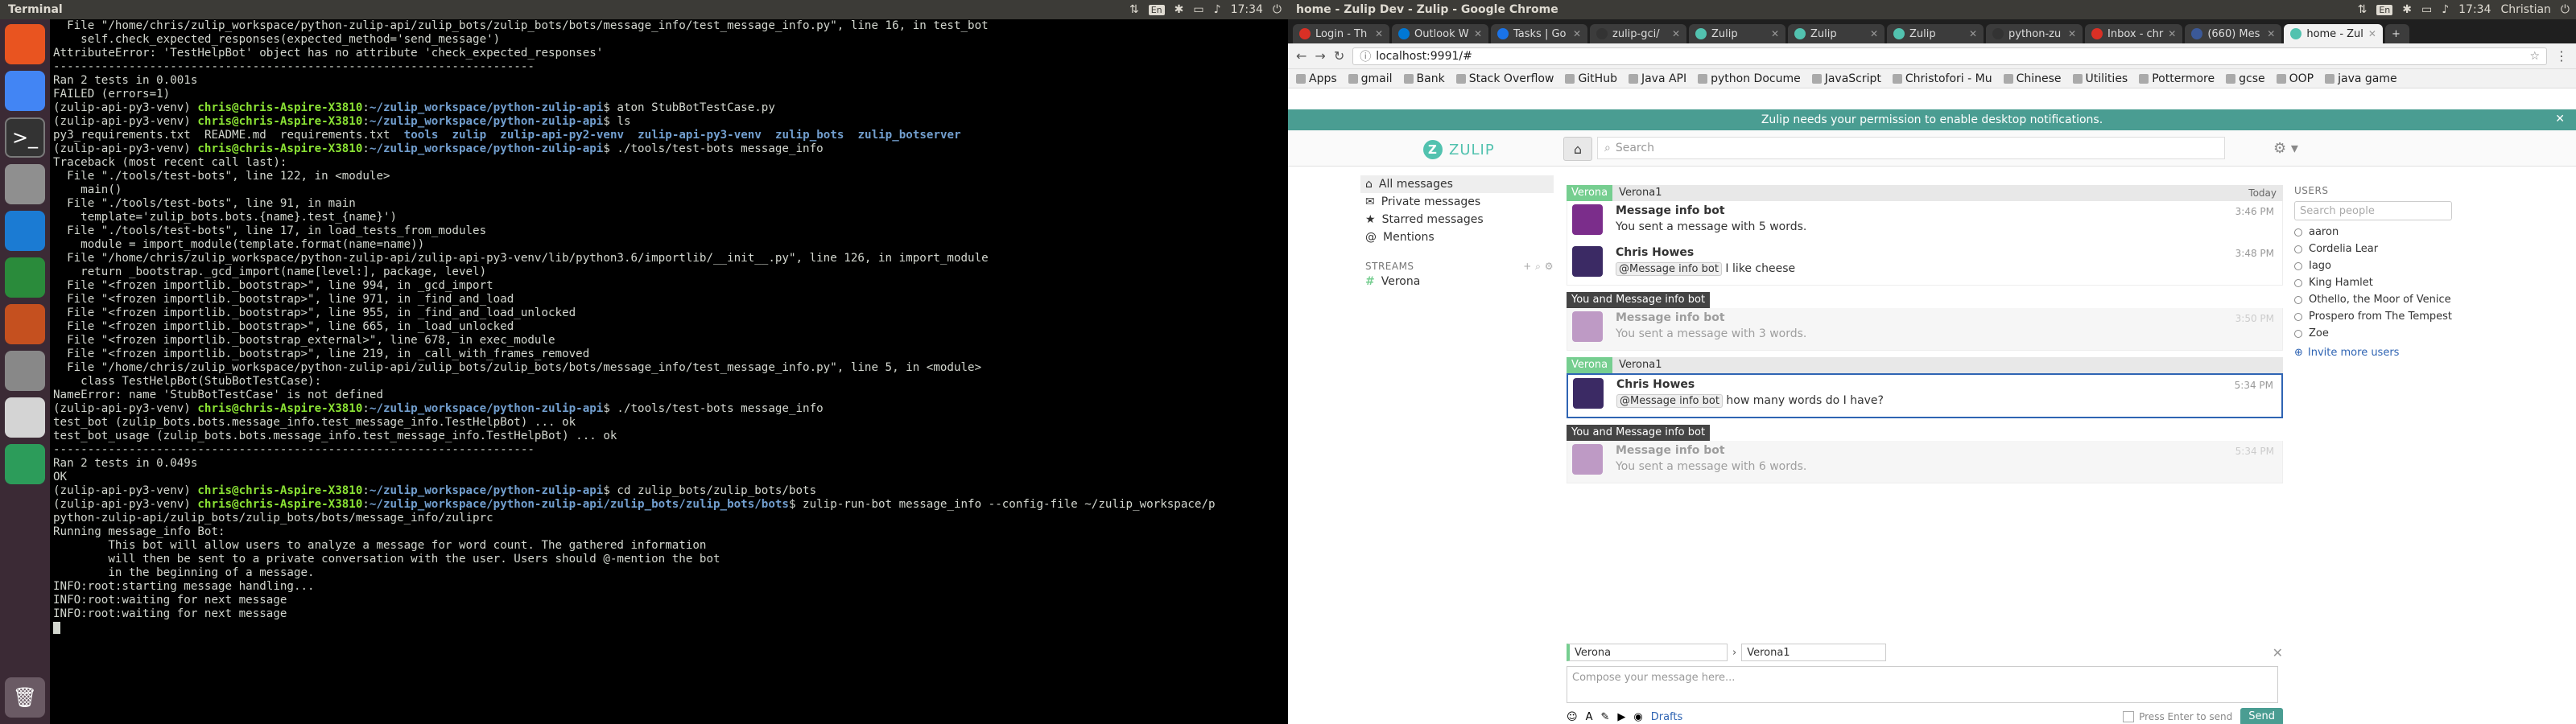  What do you see at coordinates (2134, 33) in the screenshot?
I see `browser-tab: Inbox - chr ✕` at bounding box center [2134, 33].